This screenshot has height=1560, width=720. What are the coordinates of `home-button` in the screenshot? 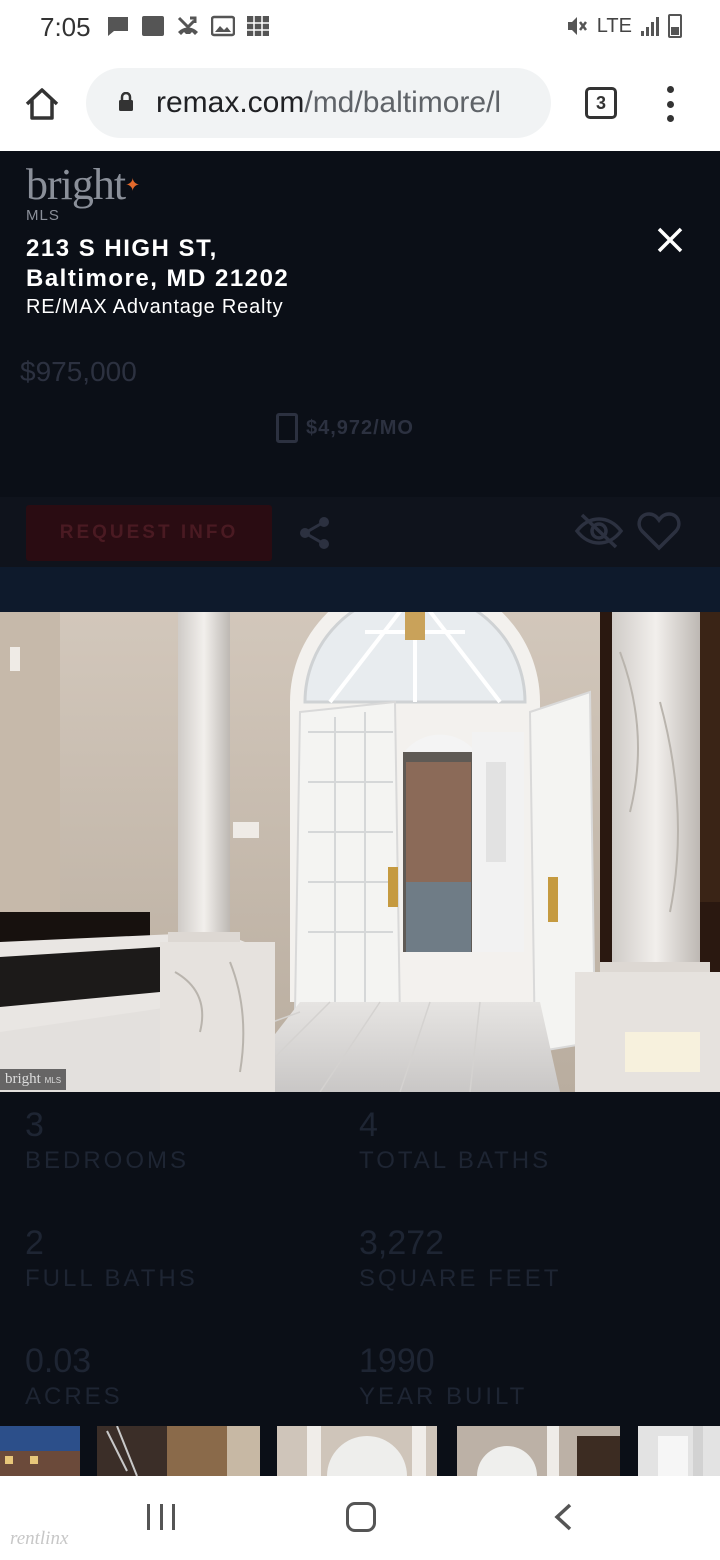 It's located at (361, 1517).